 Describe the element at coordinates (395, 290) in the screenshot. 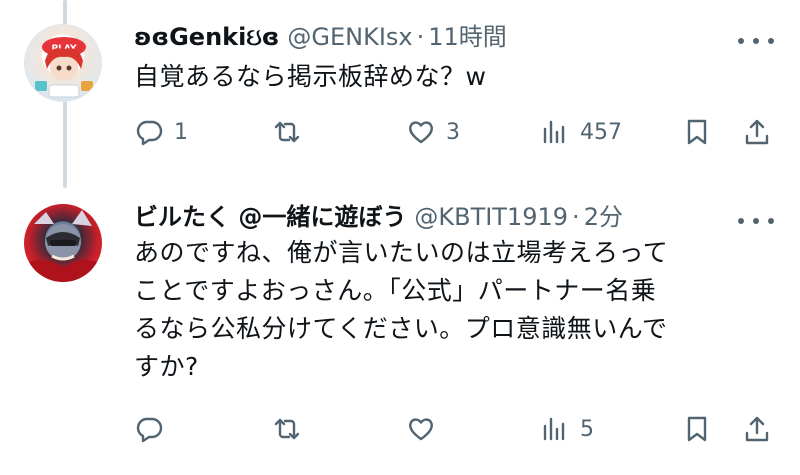

I see `tweet-text-line: ことですよおっさん。「公式」パートナー名乗` at that location.